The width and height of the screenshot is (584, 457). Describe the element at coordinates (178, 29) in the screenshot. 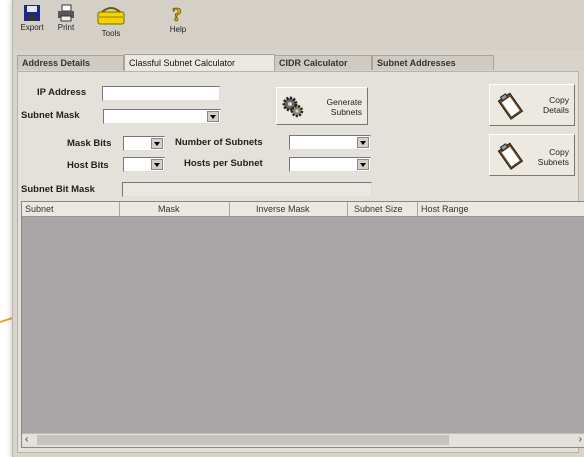

I see `help-label: Help` at that location.